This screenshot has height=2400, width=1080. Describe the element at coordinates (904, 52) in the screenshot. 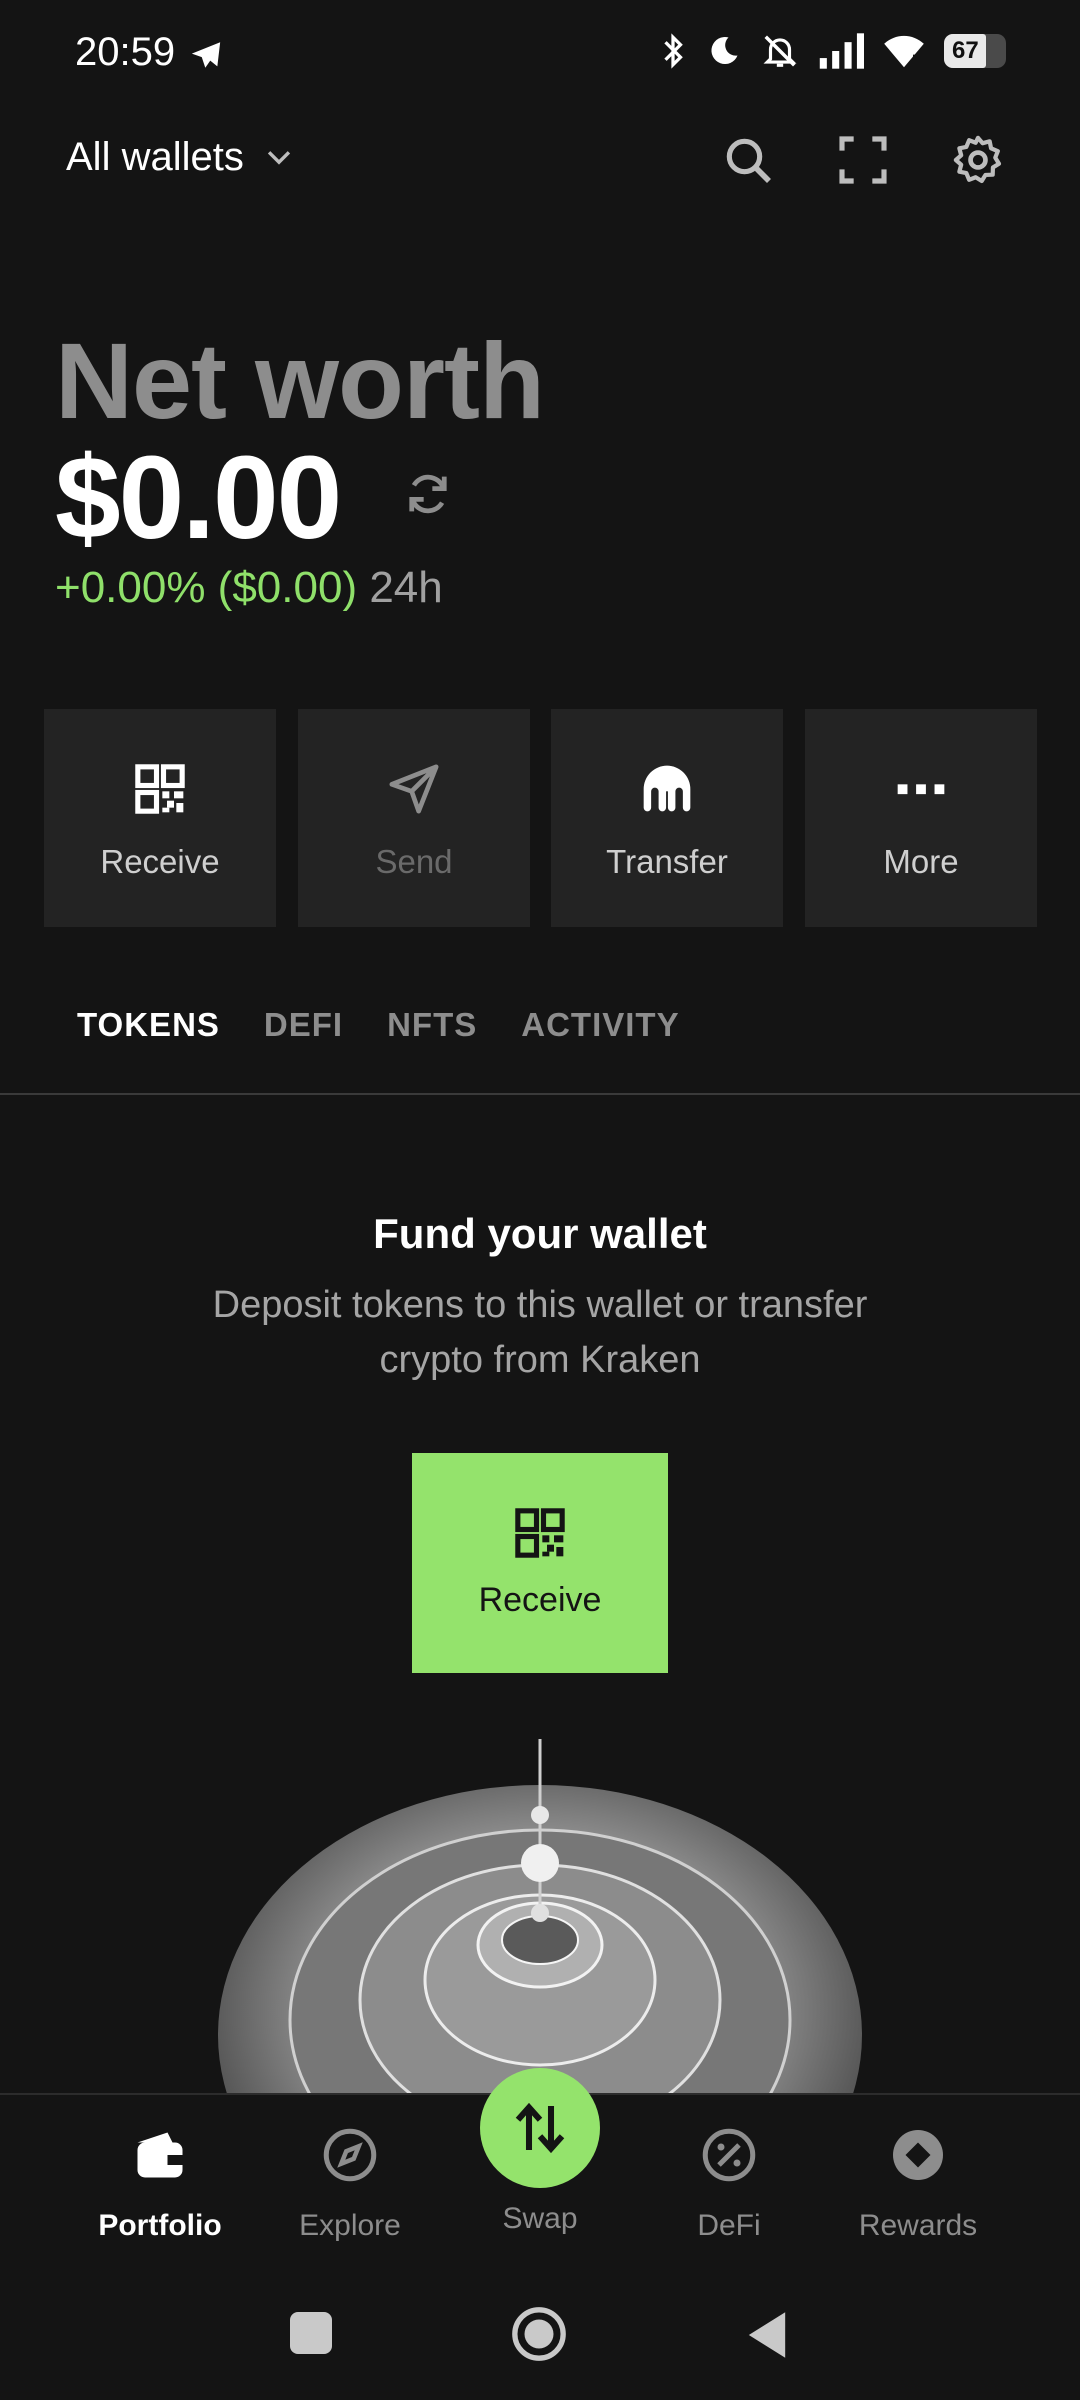

I see `wifi-icon` at that location.